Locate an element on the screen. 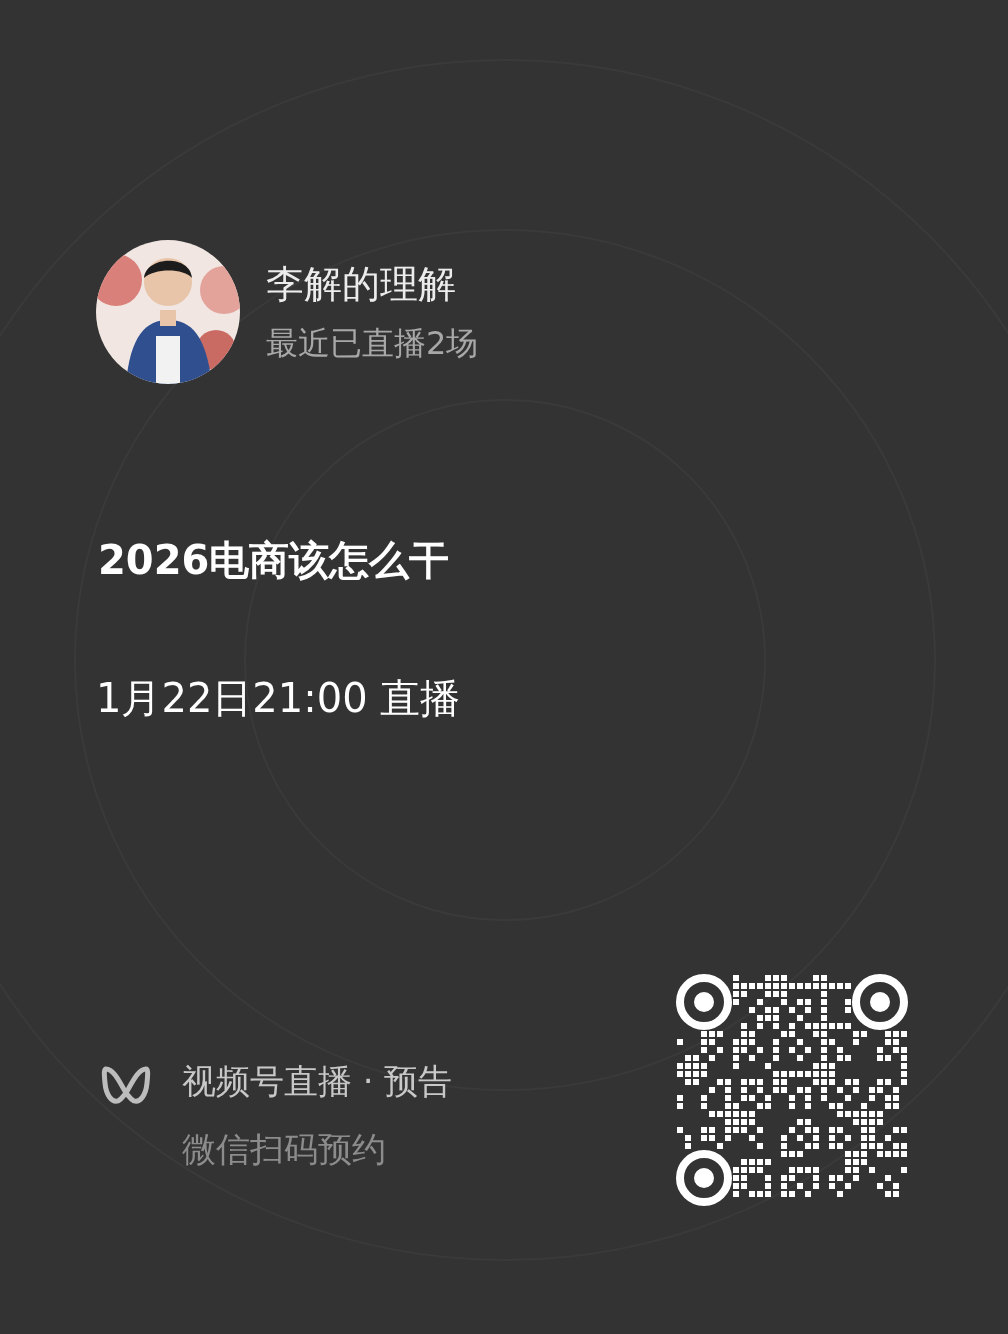  live-time: 1月22日21:00 直播 is located at coordinates (279, 698).